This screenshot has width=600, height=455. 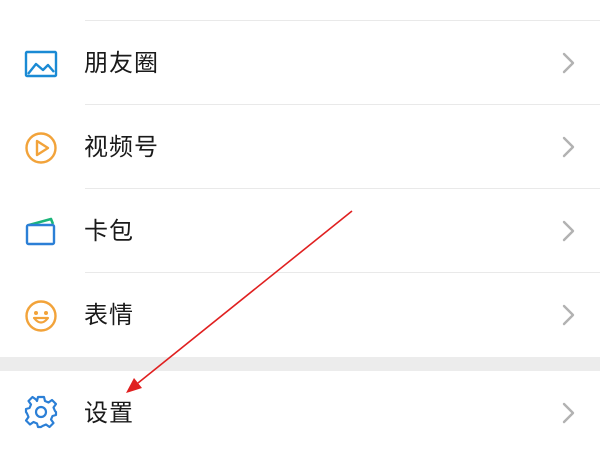 What do you see at coordinates (41, 412) in the screenshot?
I see `gear-icon` at bounding box center [41, 412].